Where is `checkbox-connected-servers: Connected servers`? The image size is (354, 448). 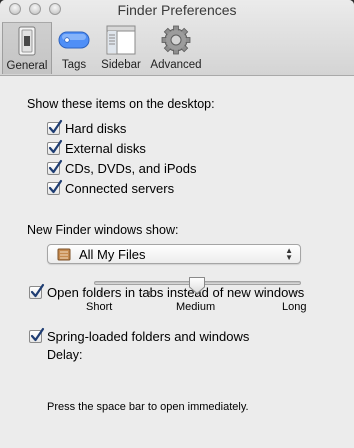 checkbox-connected-servers: Connected servers is located at coordinates (111, 187).